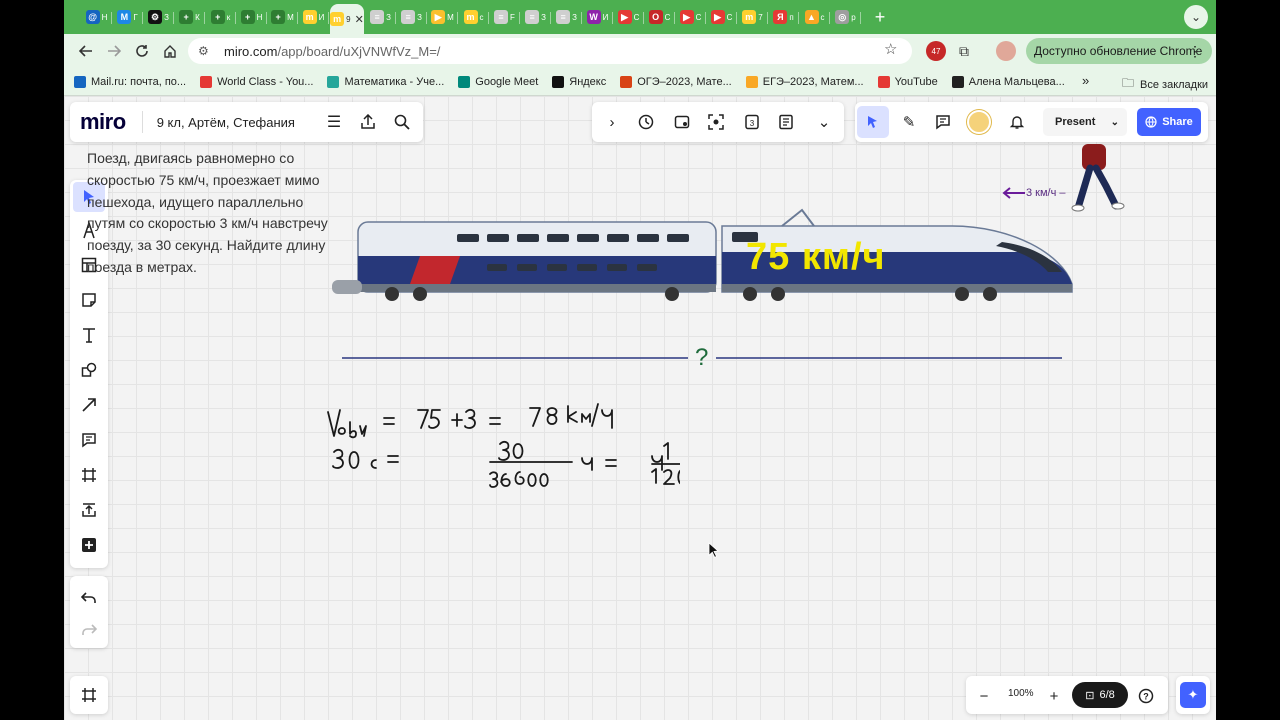  What do you see at coordinates (221, 17) in the screenshot?
I see `browser-tab: + к` at bounding box center [221, 17].